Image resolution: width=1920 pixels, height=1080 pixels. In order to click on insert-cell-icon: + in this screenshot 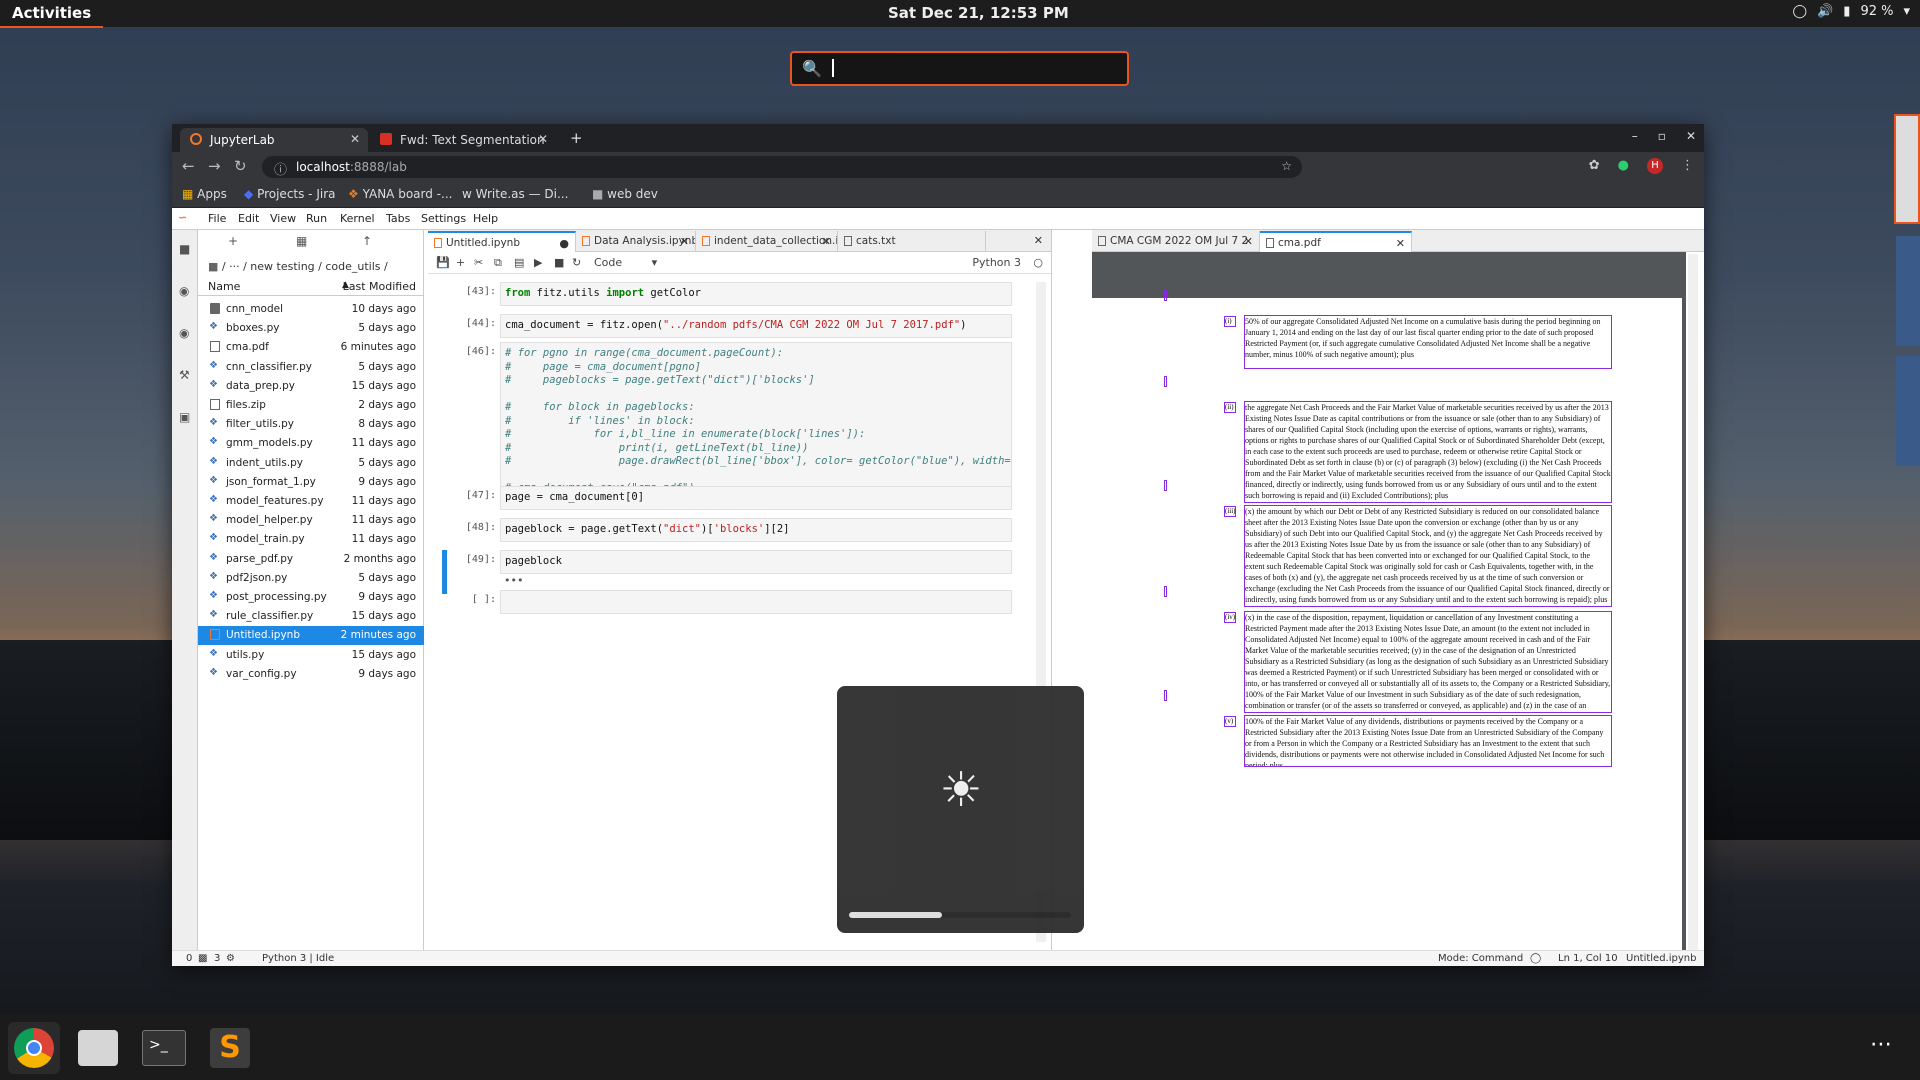, I will do `click(460, 262)`.